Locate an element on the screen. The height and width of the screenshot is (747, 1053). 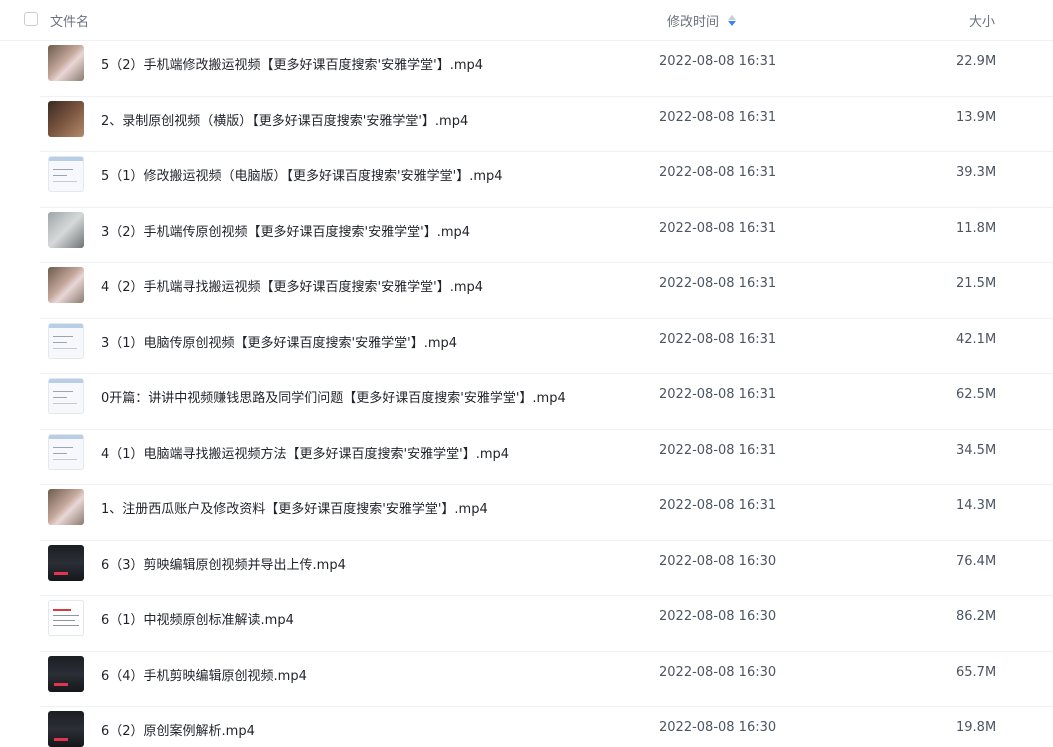
file-name: 4（1）电脑端寻找搬运视频方法【更多好课百度搜索'安雅学堂'】.mp4 is located at coordinates (305, 452).